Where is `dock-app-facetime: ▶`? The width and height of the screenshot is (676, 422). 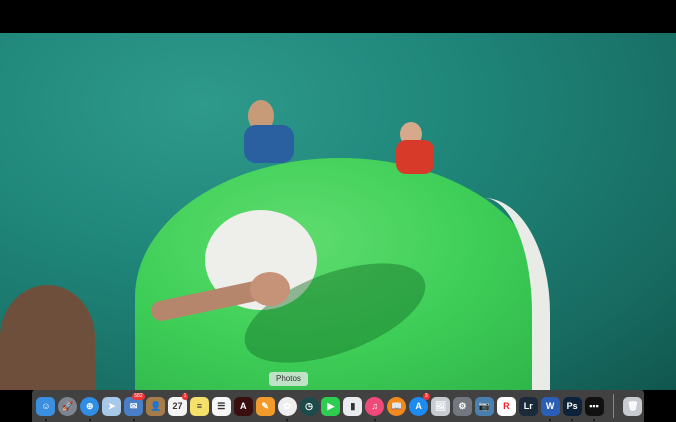
dock-app-facetime: ▶ is located at coordinates (331, 406).